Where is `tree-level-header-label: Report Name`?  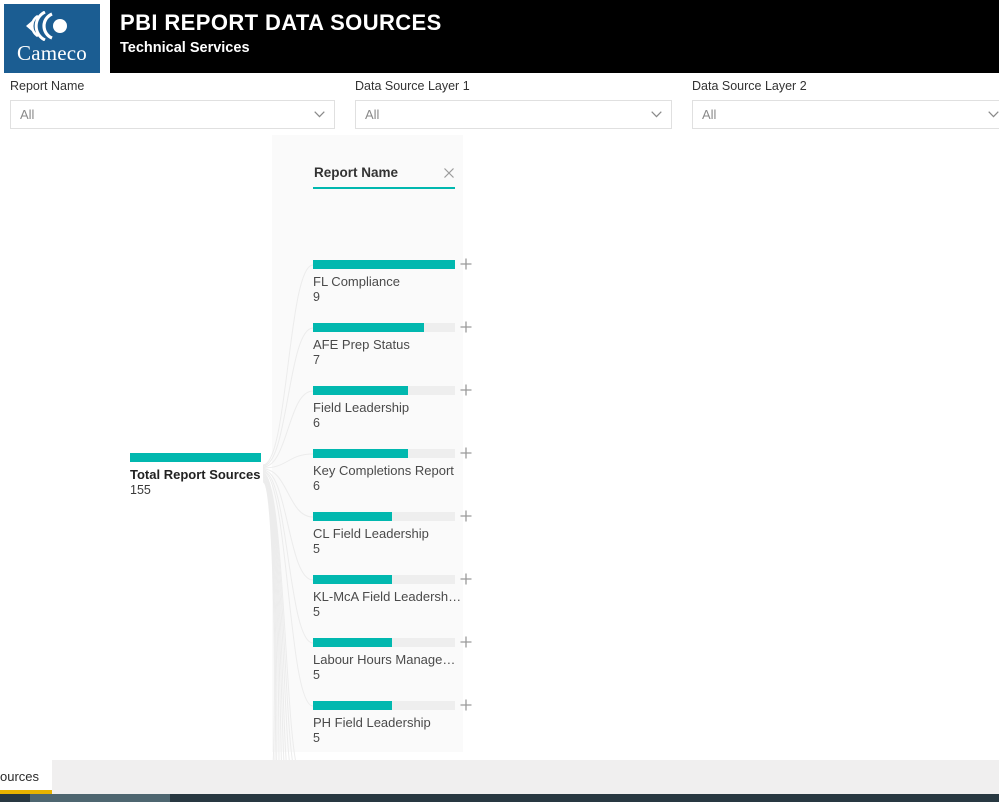 tree-level-header-label: Report Name is located at coordinates (356, 172).